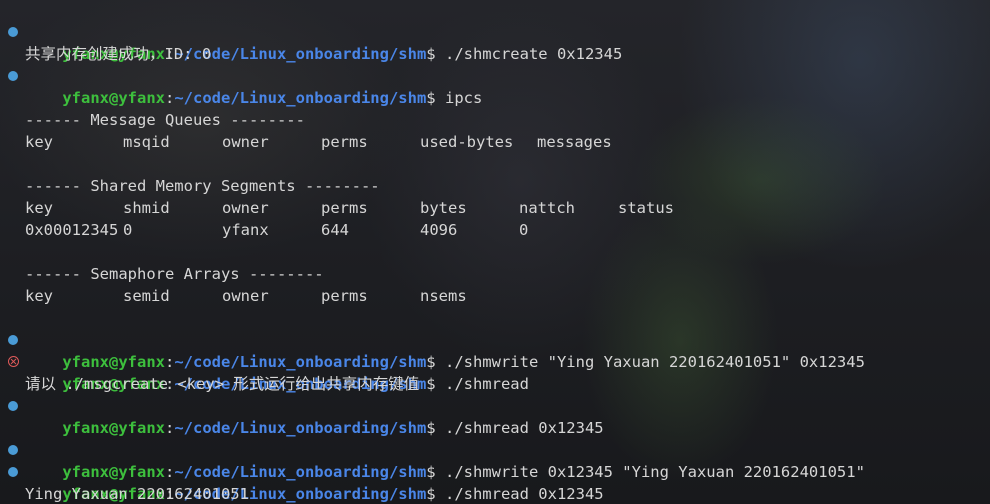 The height and width of the screenshot is (504, 990). Describe the element at coordinates (13, 361) in the screenshot. I see `error-status-icon` at that location.